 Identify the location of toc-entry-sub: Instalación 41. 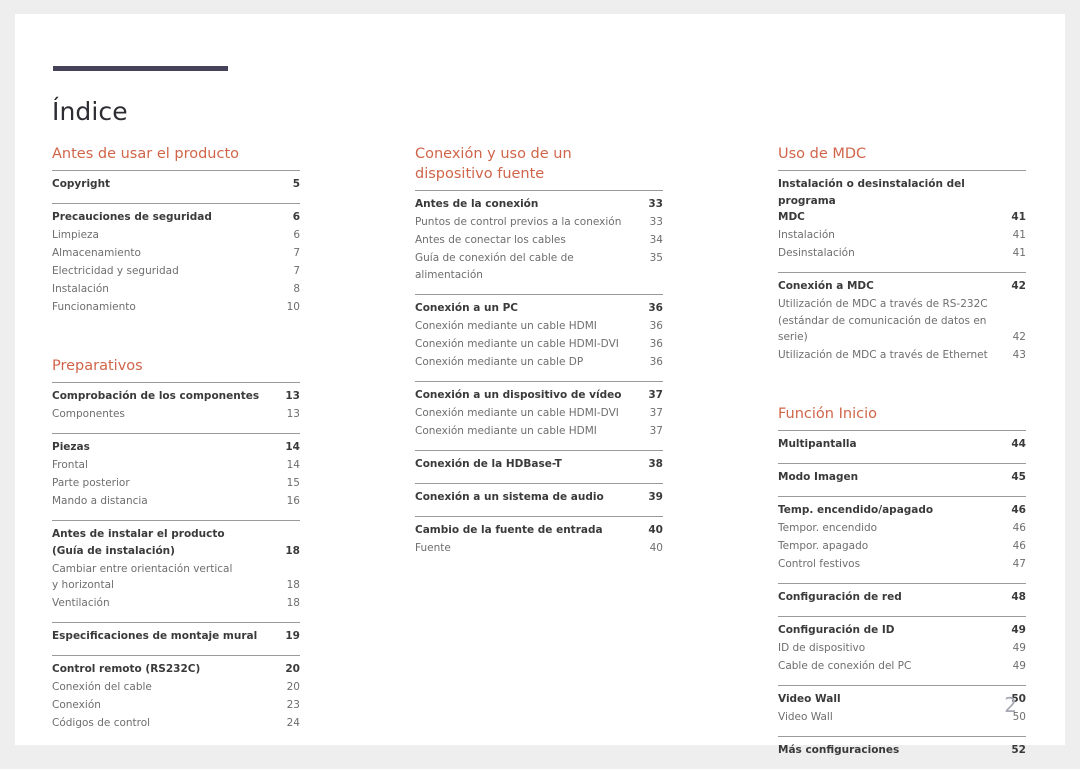
(902, 235).